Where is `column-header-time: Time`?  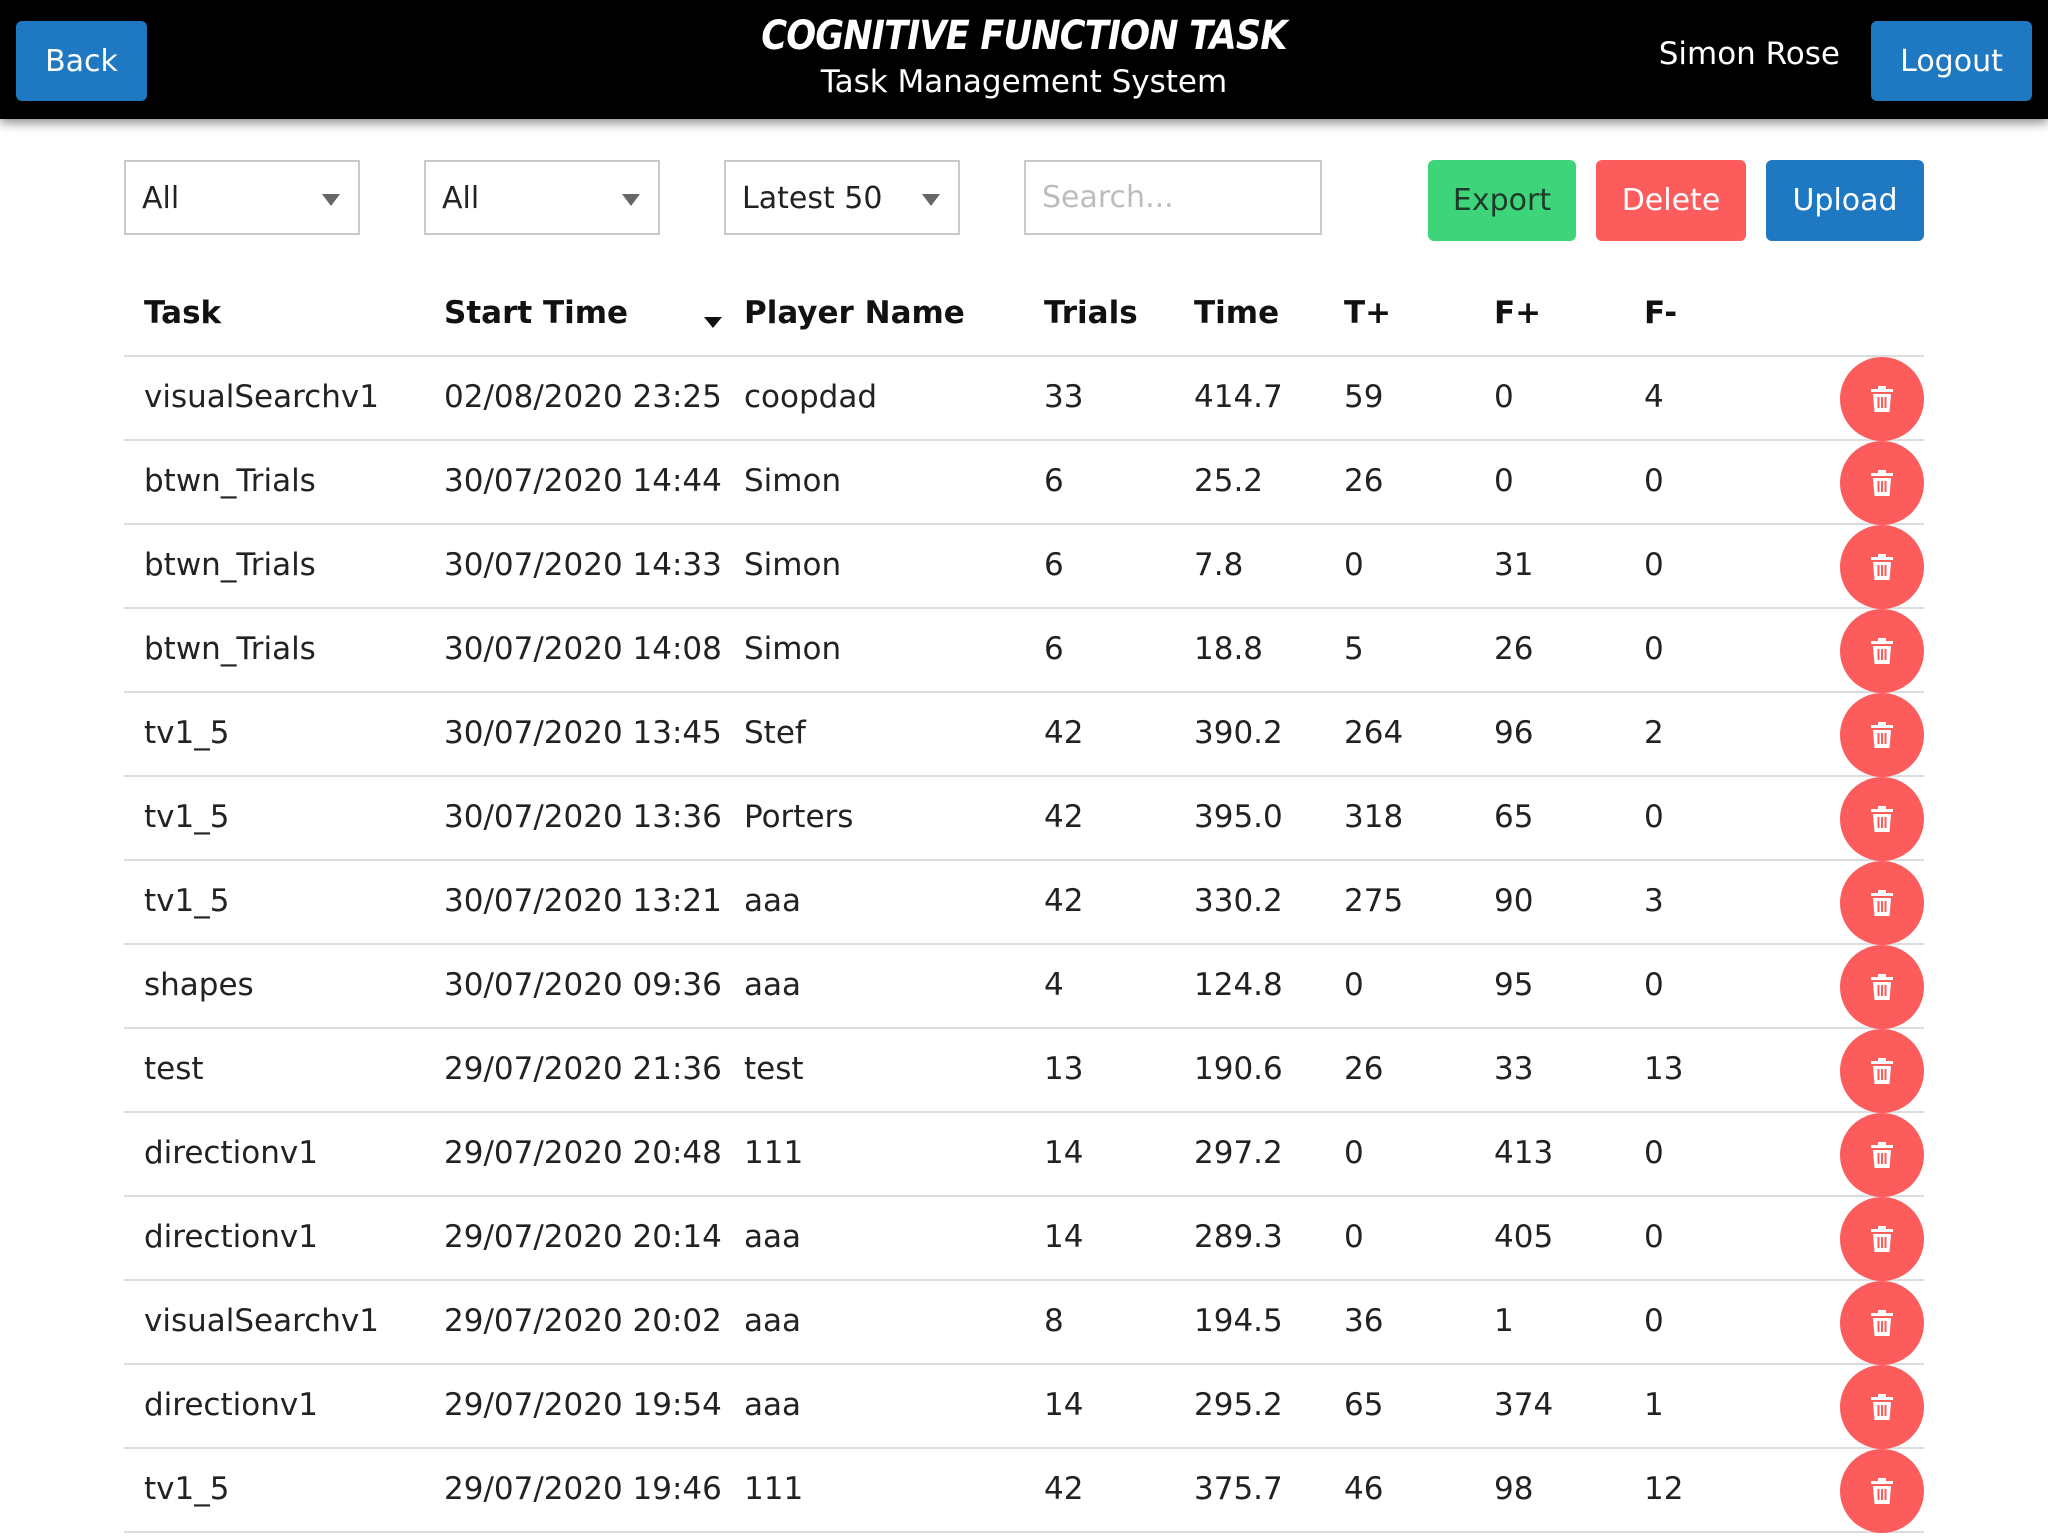 column-header-time: Time is located at coordinates (1236, 313).